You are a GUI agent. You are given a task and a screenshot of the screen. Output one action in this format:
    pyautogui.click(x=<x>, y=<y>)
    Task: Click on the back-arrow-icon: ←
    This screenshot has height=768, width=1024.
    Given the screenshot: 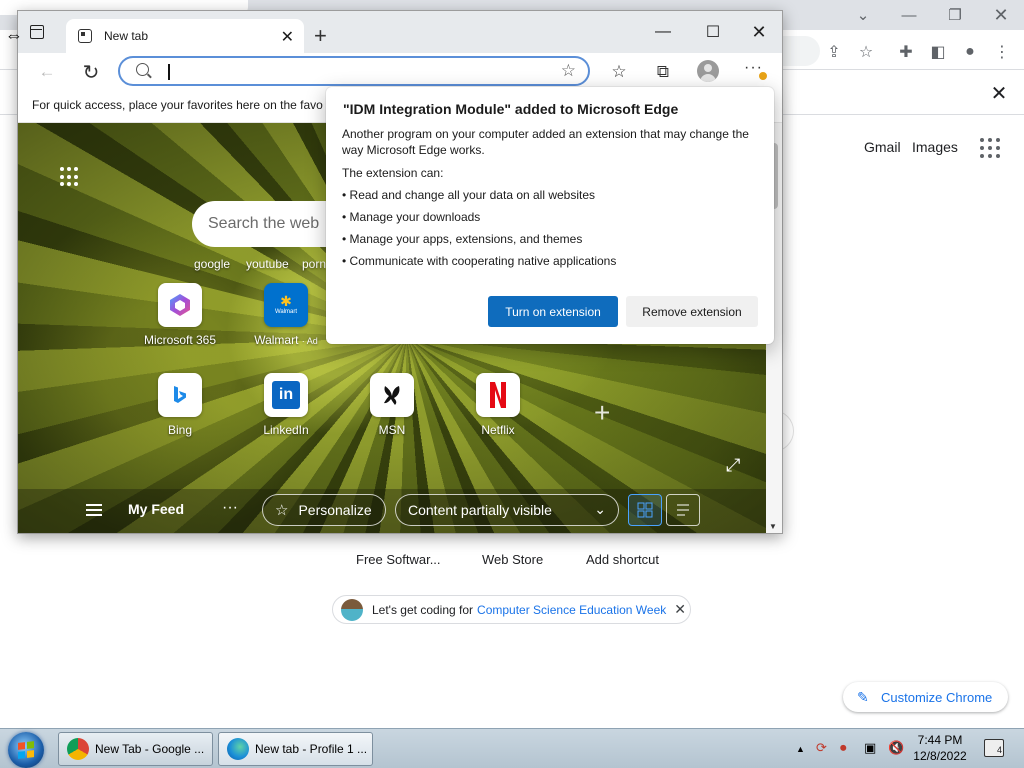 What is the action you would take?
    pyautogui.click(x=47, y=72)
    